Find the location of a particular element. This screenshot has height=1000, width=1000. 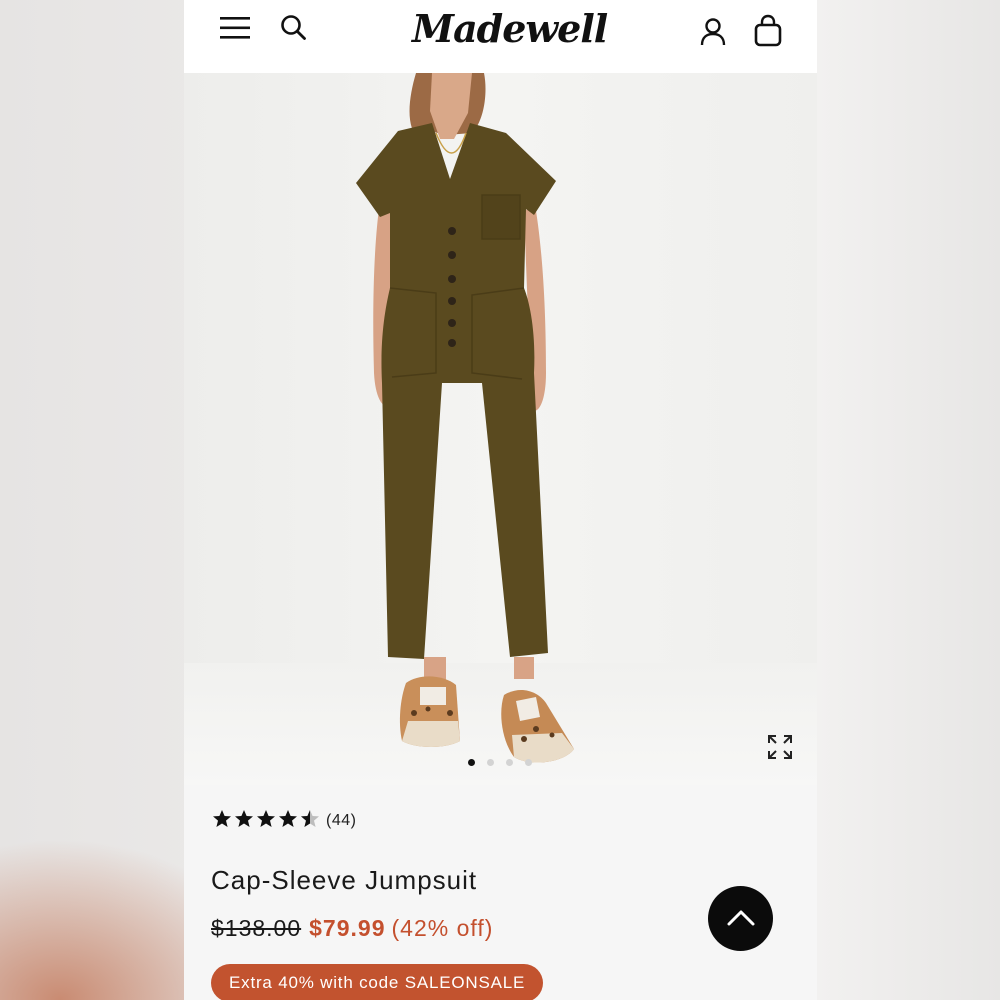

expand-icon is located at coordinates (780, 747).